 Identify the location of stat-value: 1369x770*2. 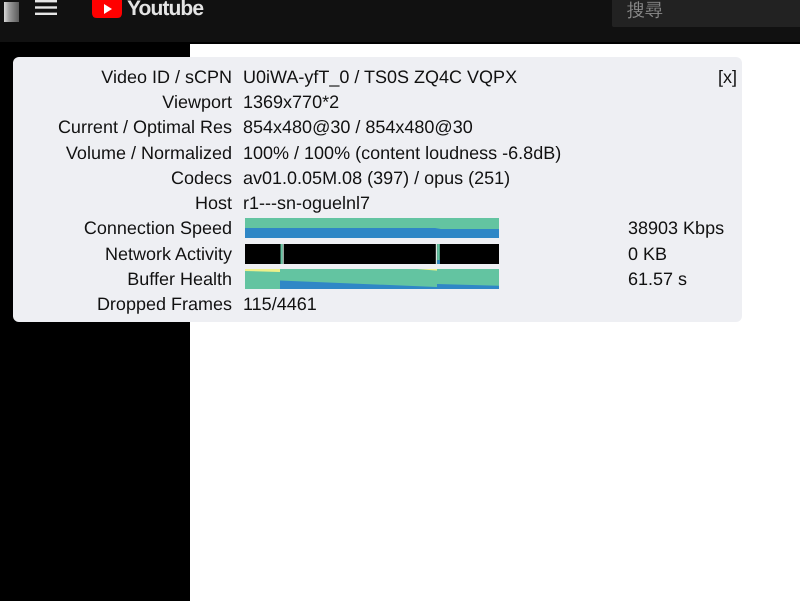
(291, 101).